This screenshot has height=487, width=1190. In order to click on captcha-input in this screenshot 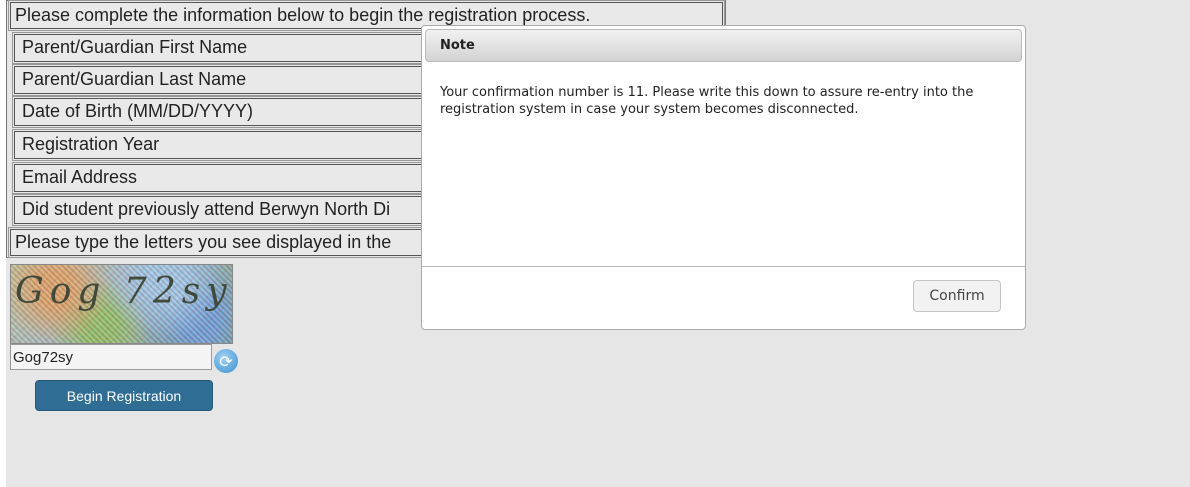, I will do `click(111, 357)`.